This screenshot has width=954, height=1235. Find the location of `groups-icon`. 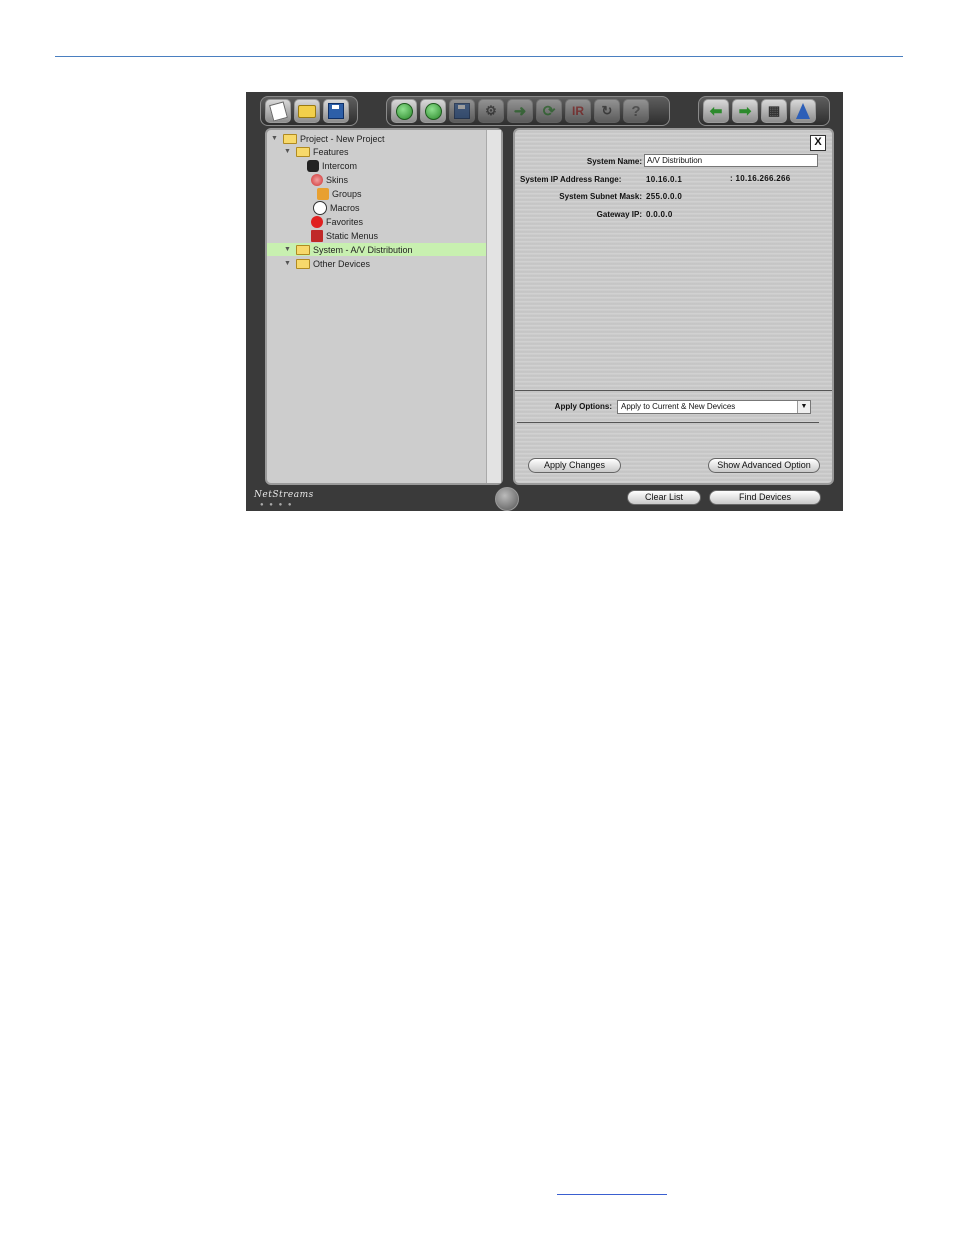

groups-icon is located at coordinates (323, 193).